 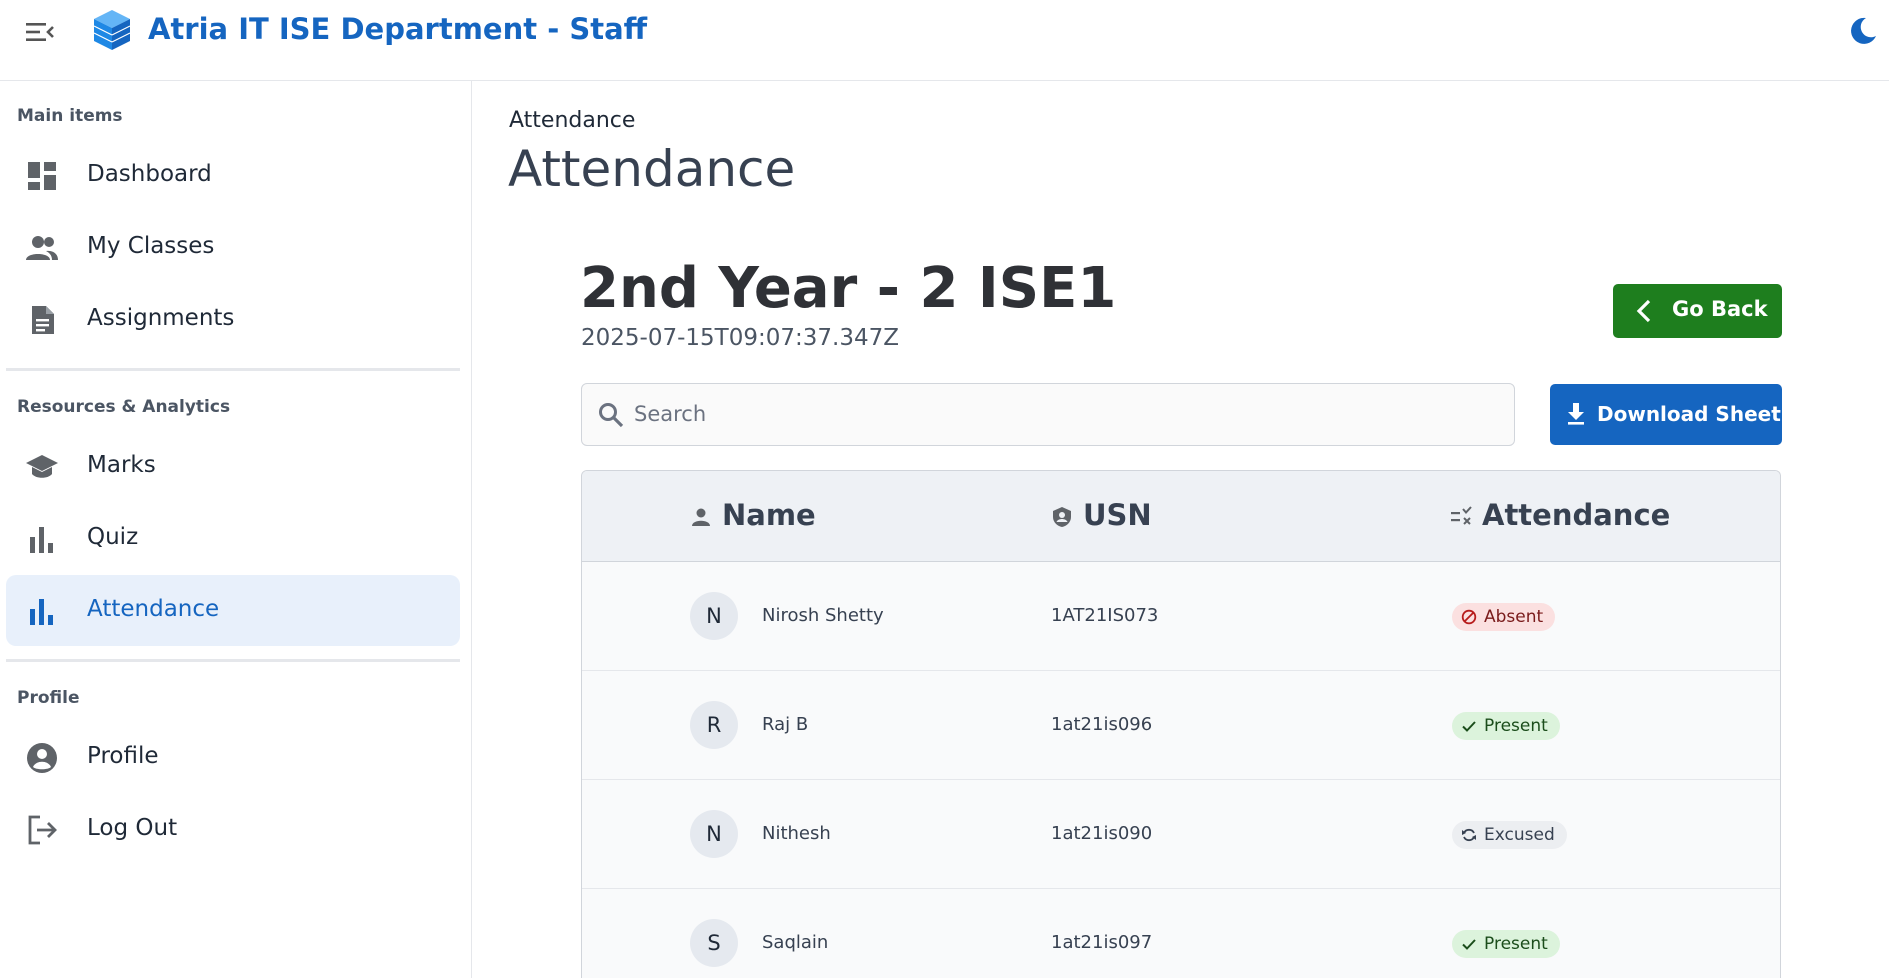 I want to click on status-label: Excused, so click(x=1519, y=835).